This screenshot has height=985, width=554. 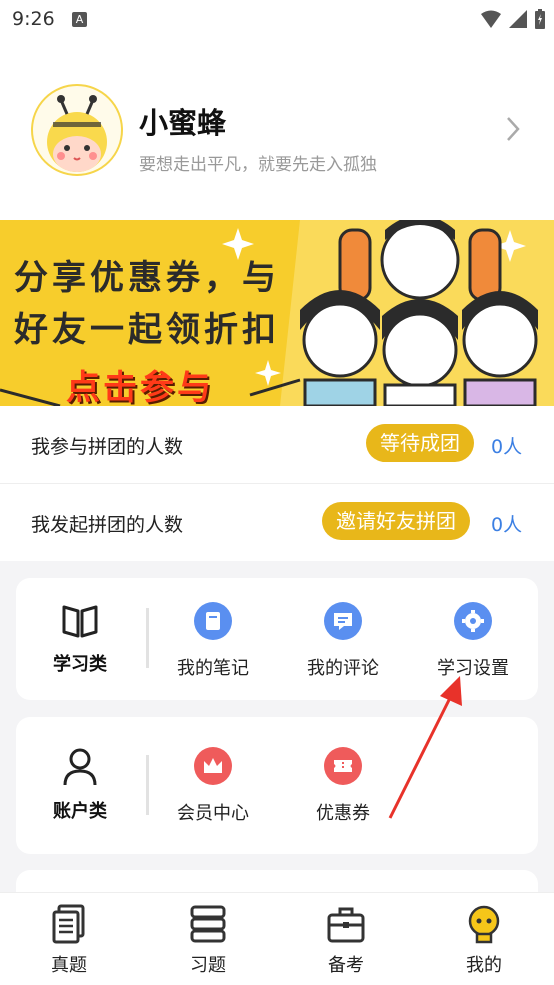 What do you see at coordinates (80, 621) in the screenshot?
I see `open-book-icon` at bounding box center [80, 621].